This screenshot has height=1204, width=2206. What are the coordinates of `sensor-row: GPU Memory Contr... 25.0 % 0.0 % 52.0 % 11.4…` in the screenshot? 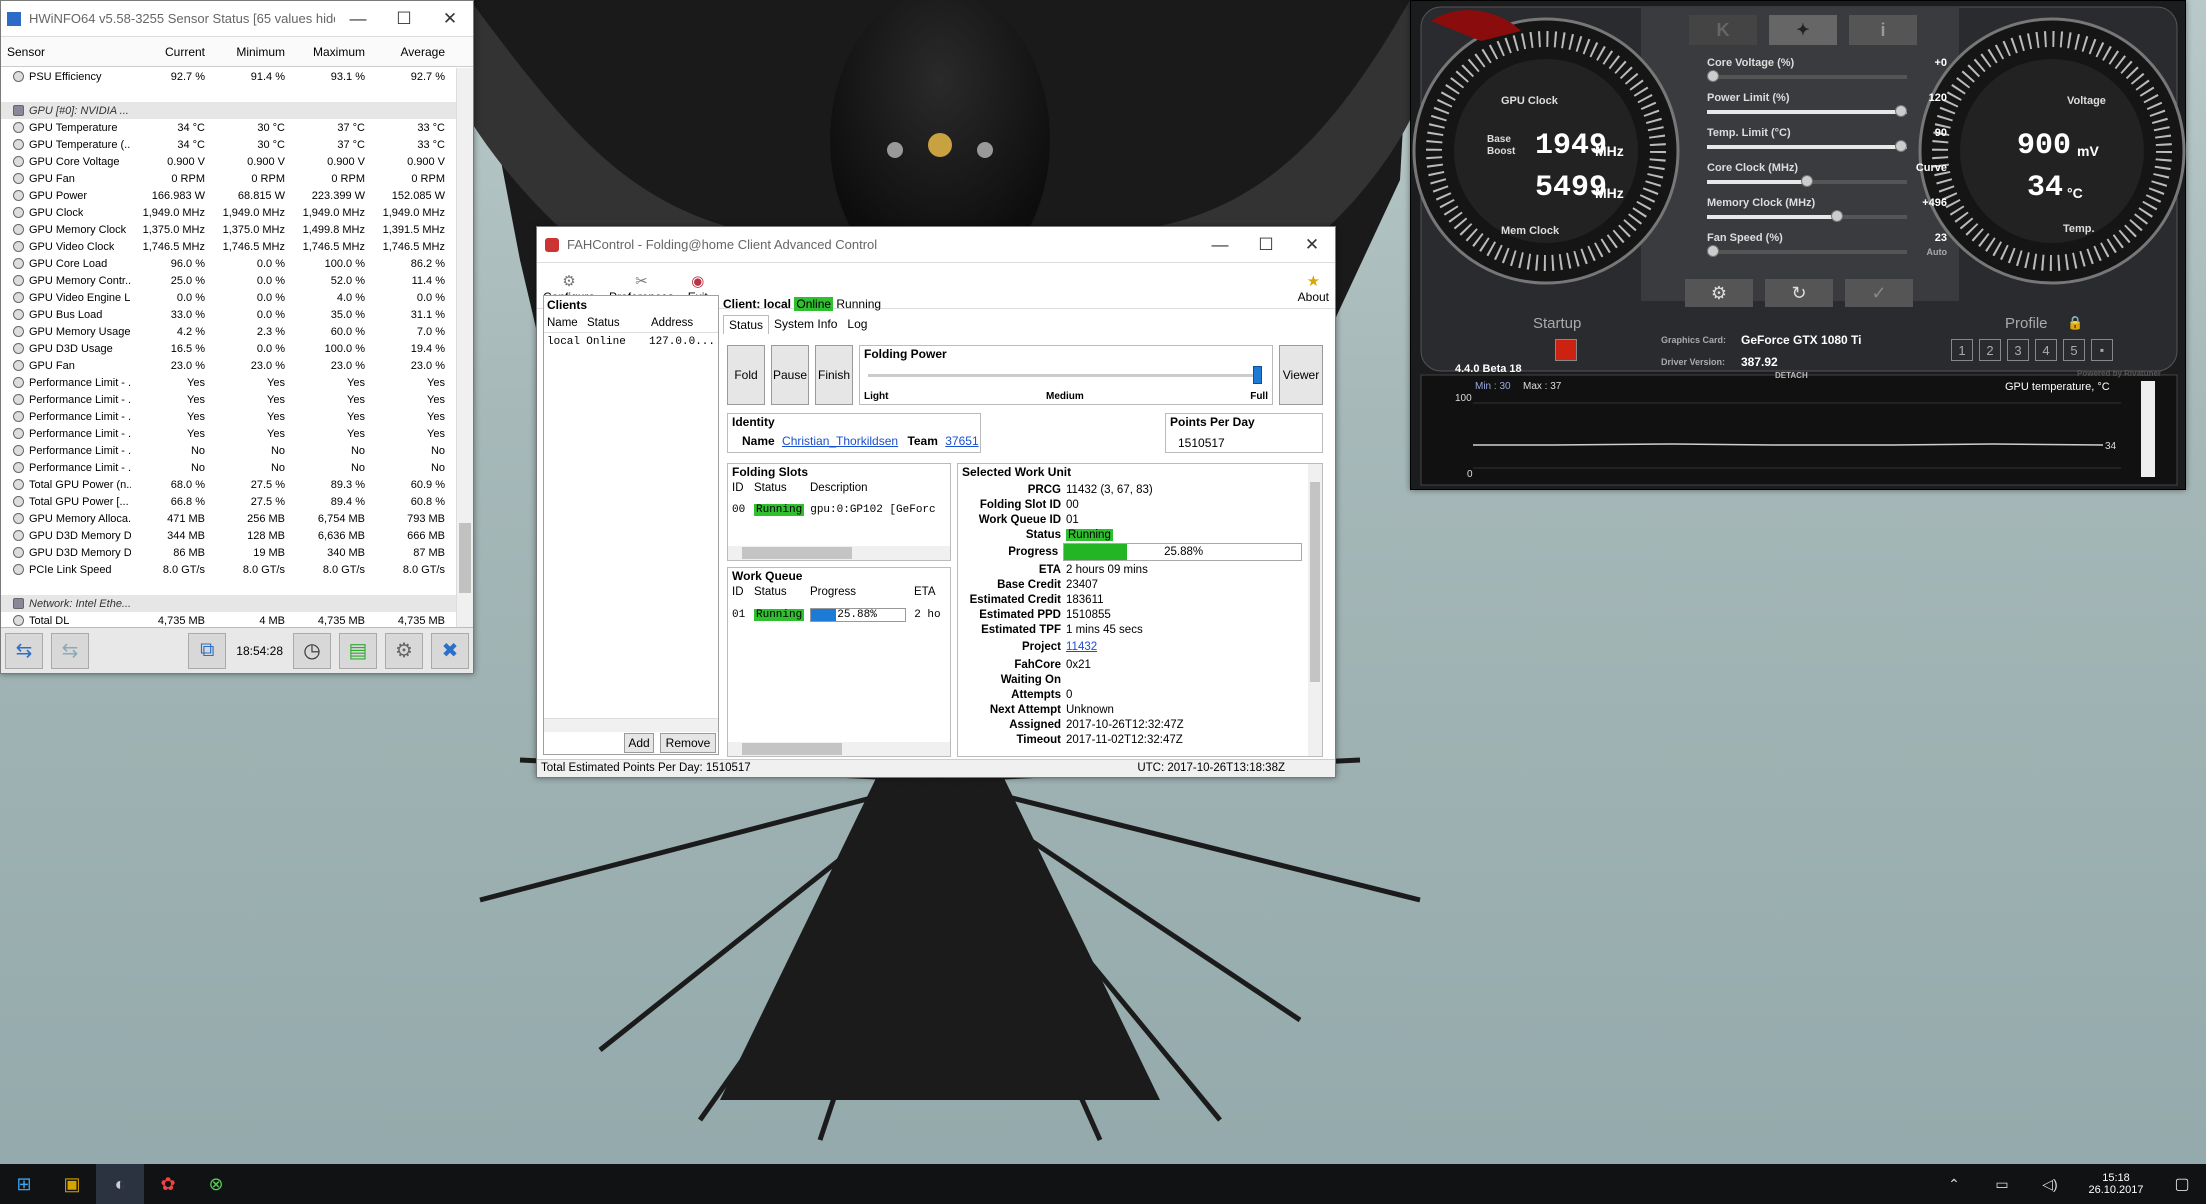 It's located at (229, 280).